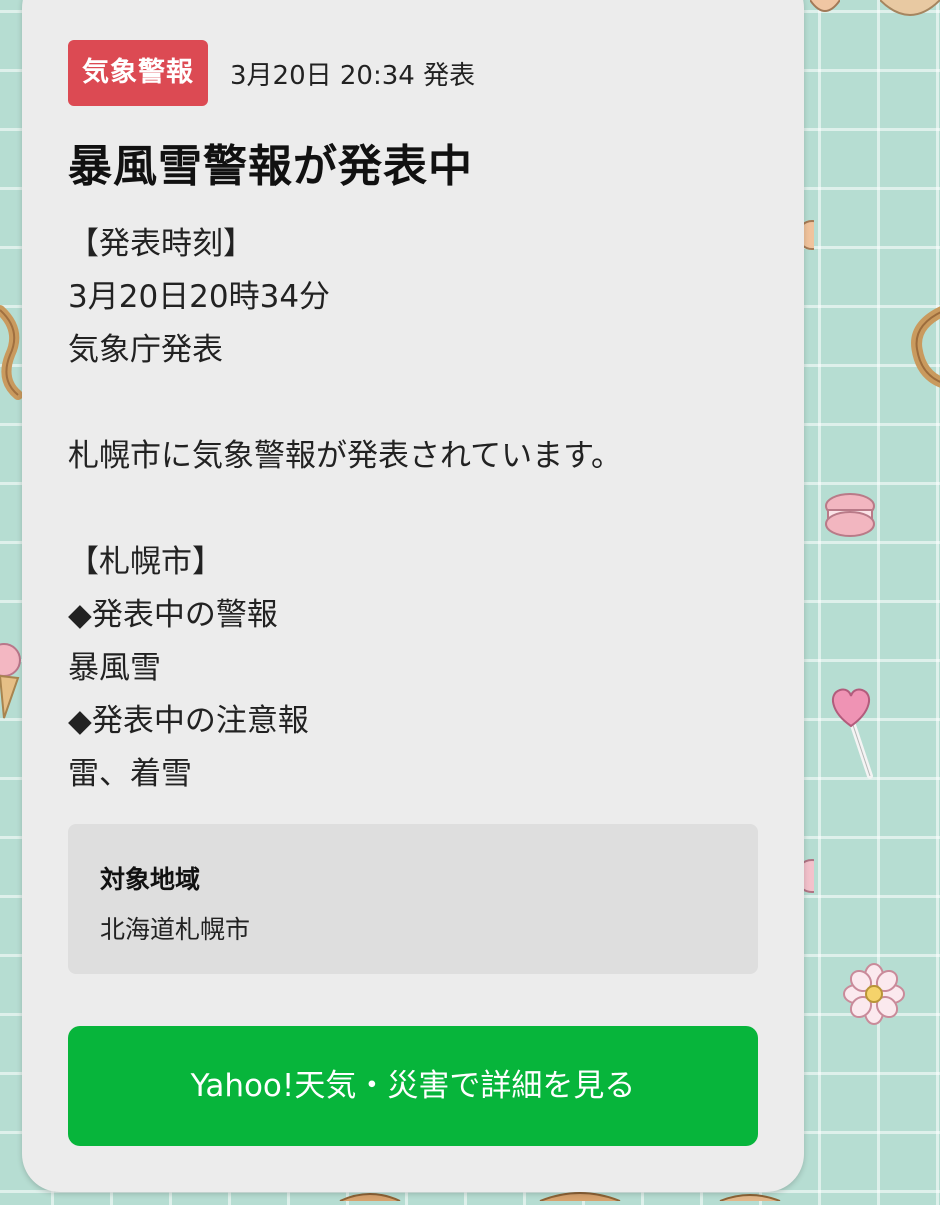 This screenshot has width=940, height=1205. I want to click on target-region-label: 対象地域, so click(150, 879).